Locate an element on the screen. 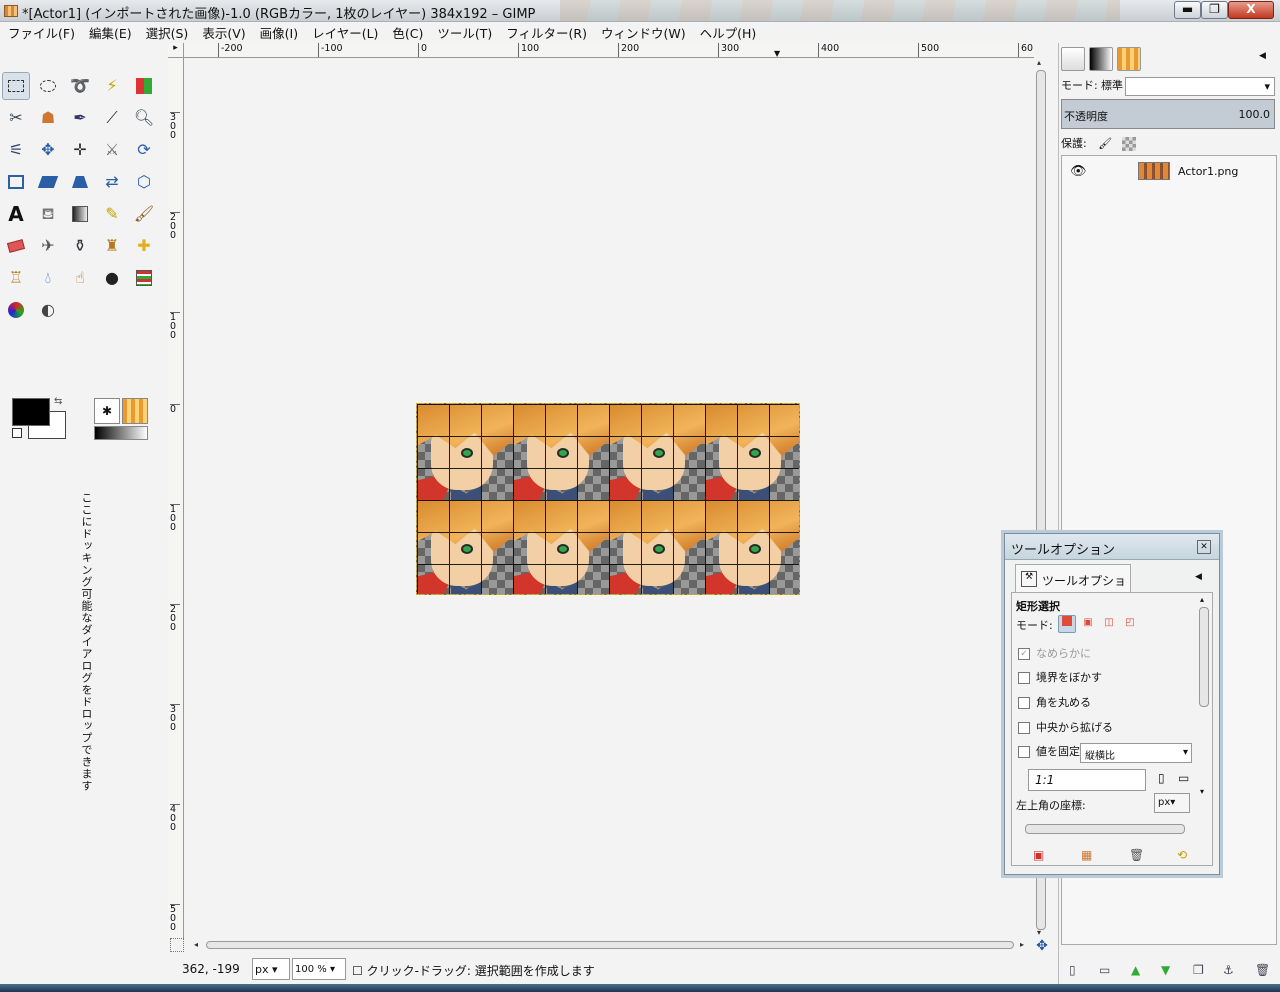 The image size is (1280, 992). fixed-checkbox is located at coordinates (1024, 752).